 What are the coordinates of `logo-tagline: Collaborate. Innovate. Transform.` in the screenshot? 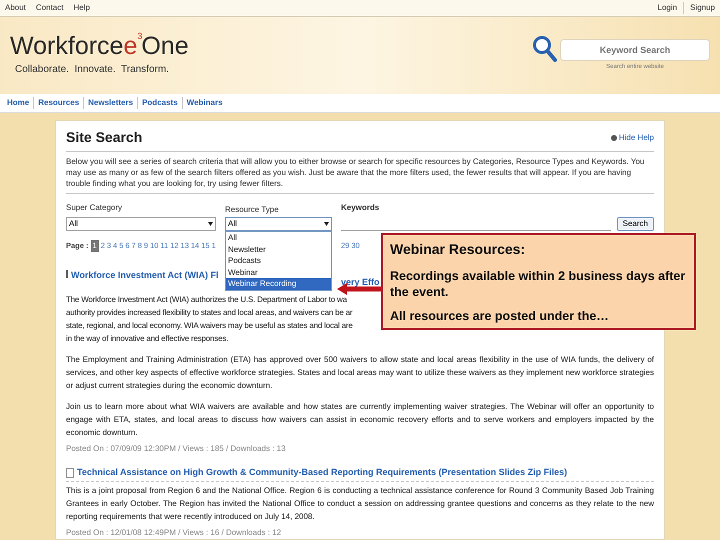 It's located at (92, 70).